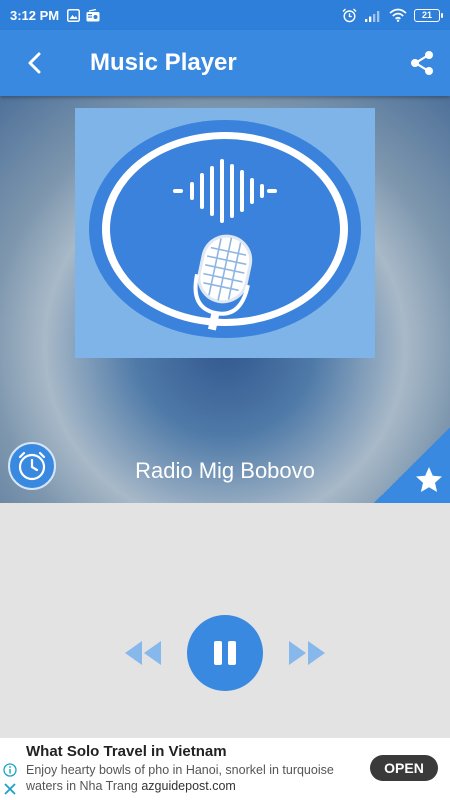  I want to click on page-title: Music Player, so click(163, 62).